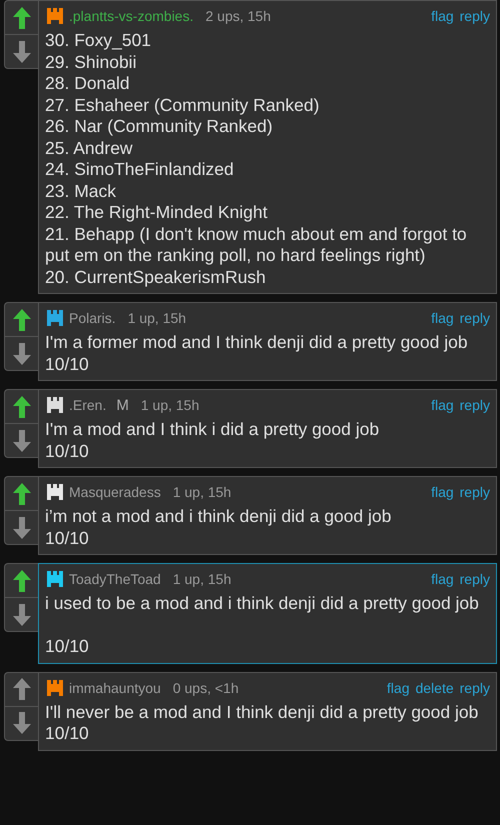 The height and width of the screenshot is (825, 500). I want to click on username: Polaris., so click(92, 318).